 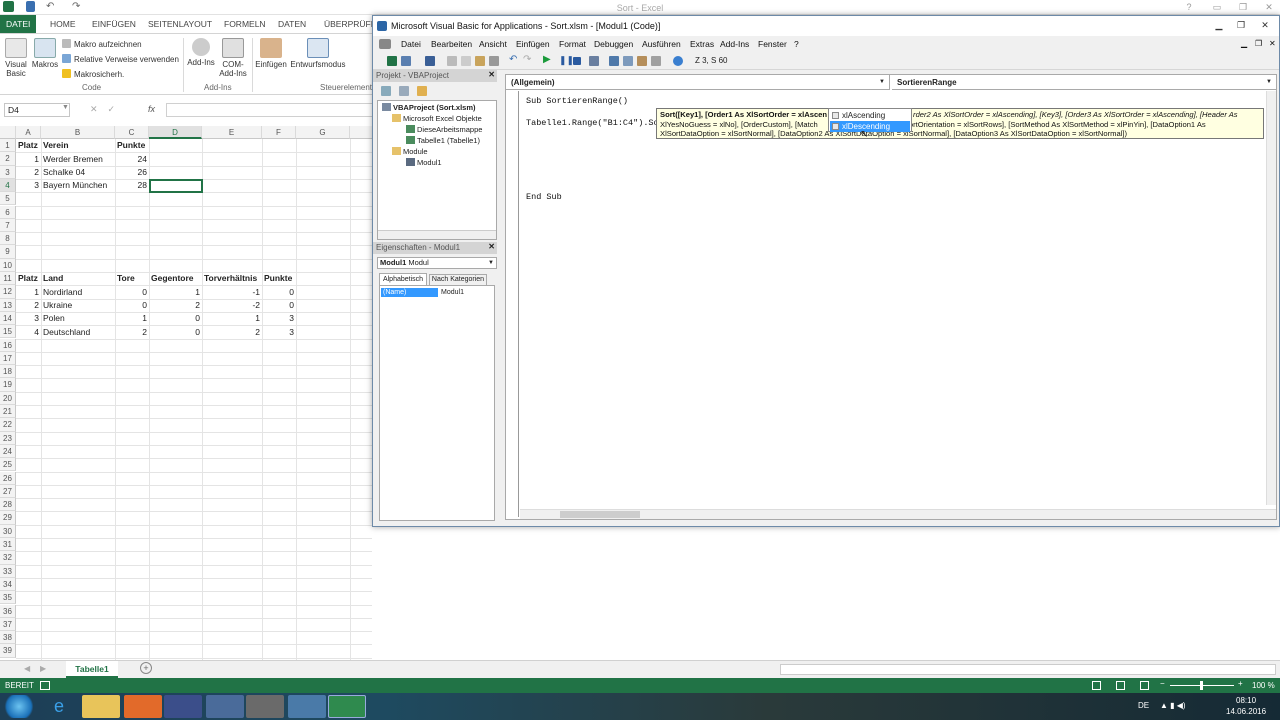 What do you see at coordinates (614, 61) in the screenshot?
I see `project-explorer-icon` at bounding box center [614, 61].